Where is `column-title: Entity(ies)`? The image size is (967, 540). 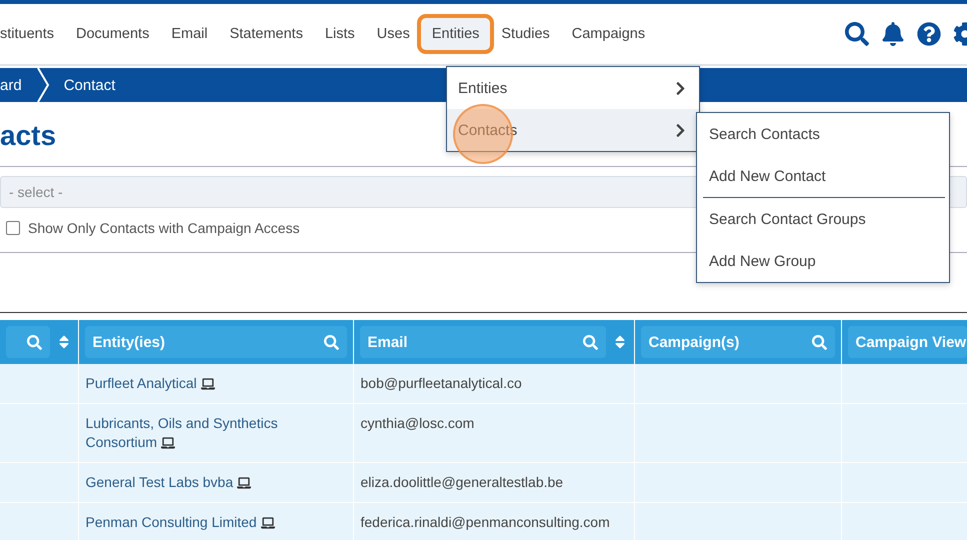
column-title: Entity(ies) is located at coordinates (129, 342).